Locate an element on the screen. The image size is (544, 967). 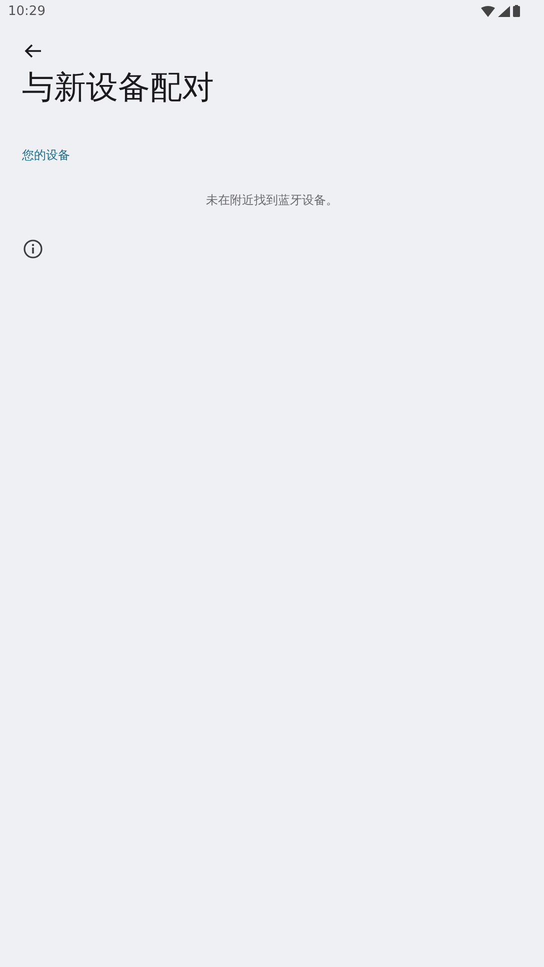
empty-message: 未在附近找到蓝牙设备。 is located at coordinates (272, 200).